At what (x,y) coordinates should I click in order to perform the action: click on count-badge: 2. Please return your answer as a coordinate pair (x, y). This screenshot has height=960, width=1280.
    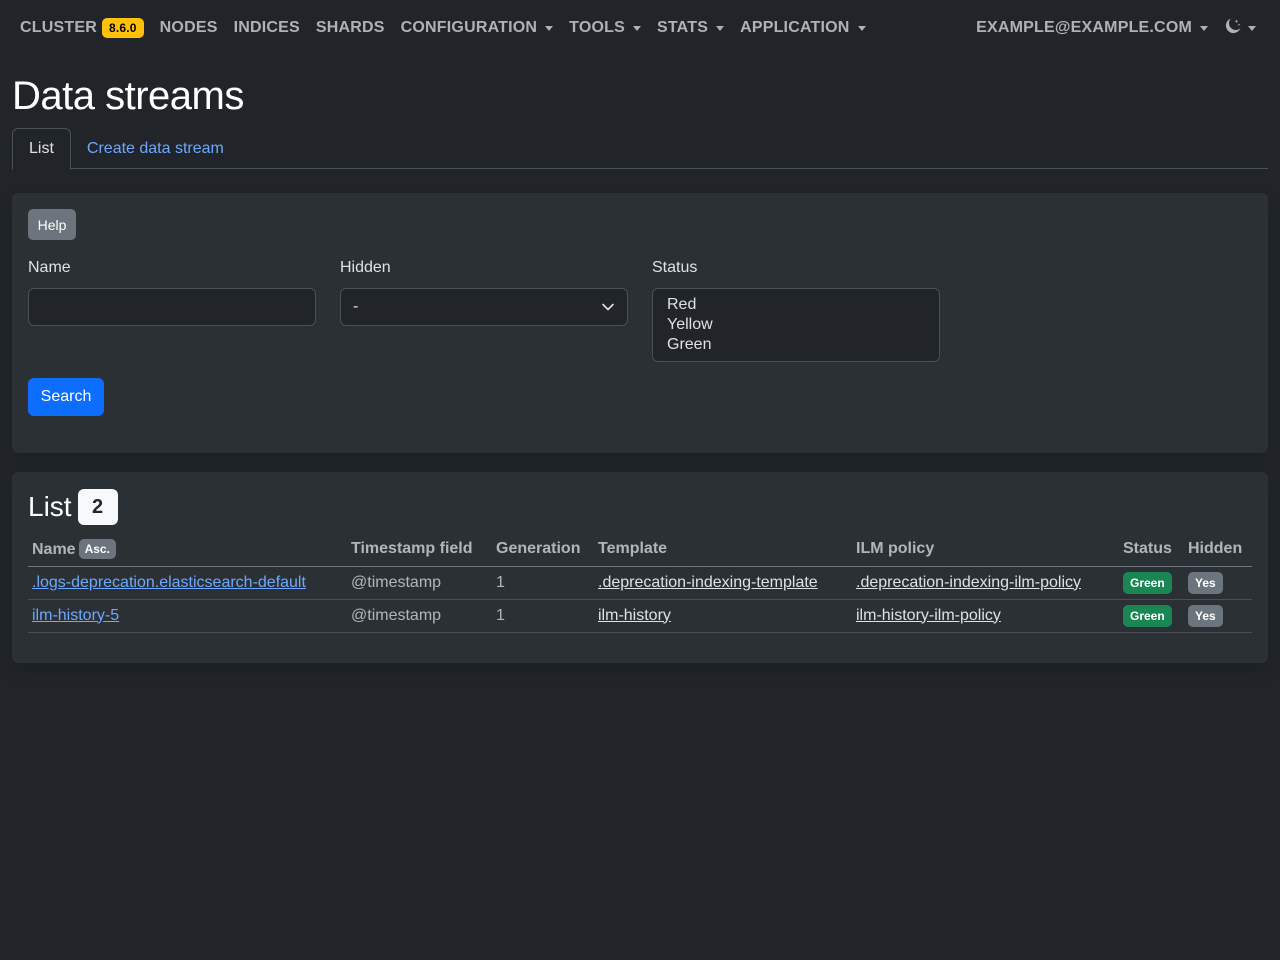
    Looking at the image, I should click on (97, 507).